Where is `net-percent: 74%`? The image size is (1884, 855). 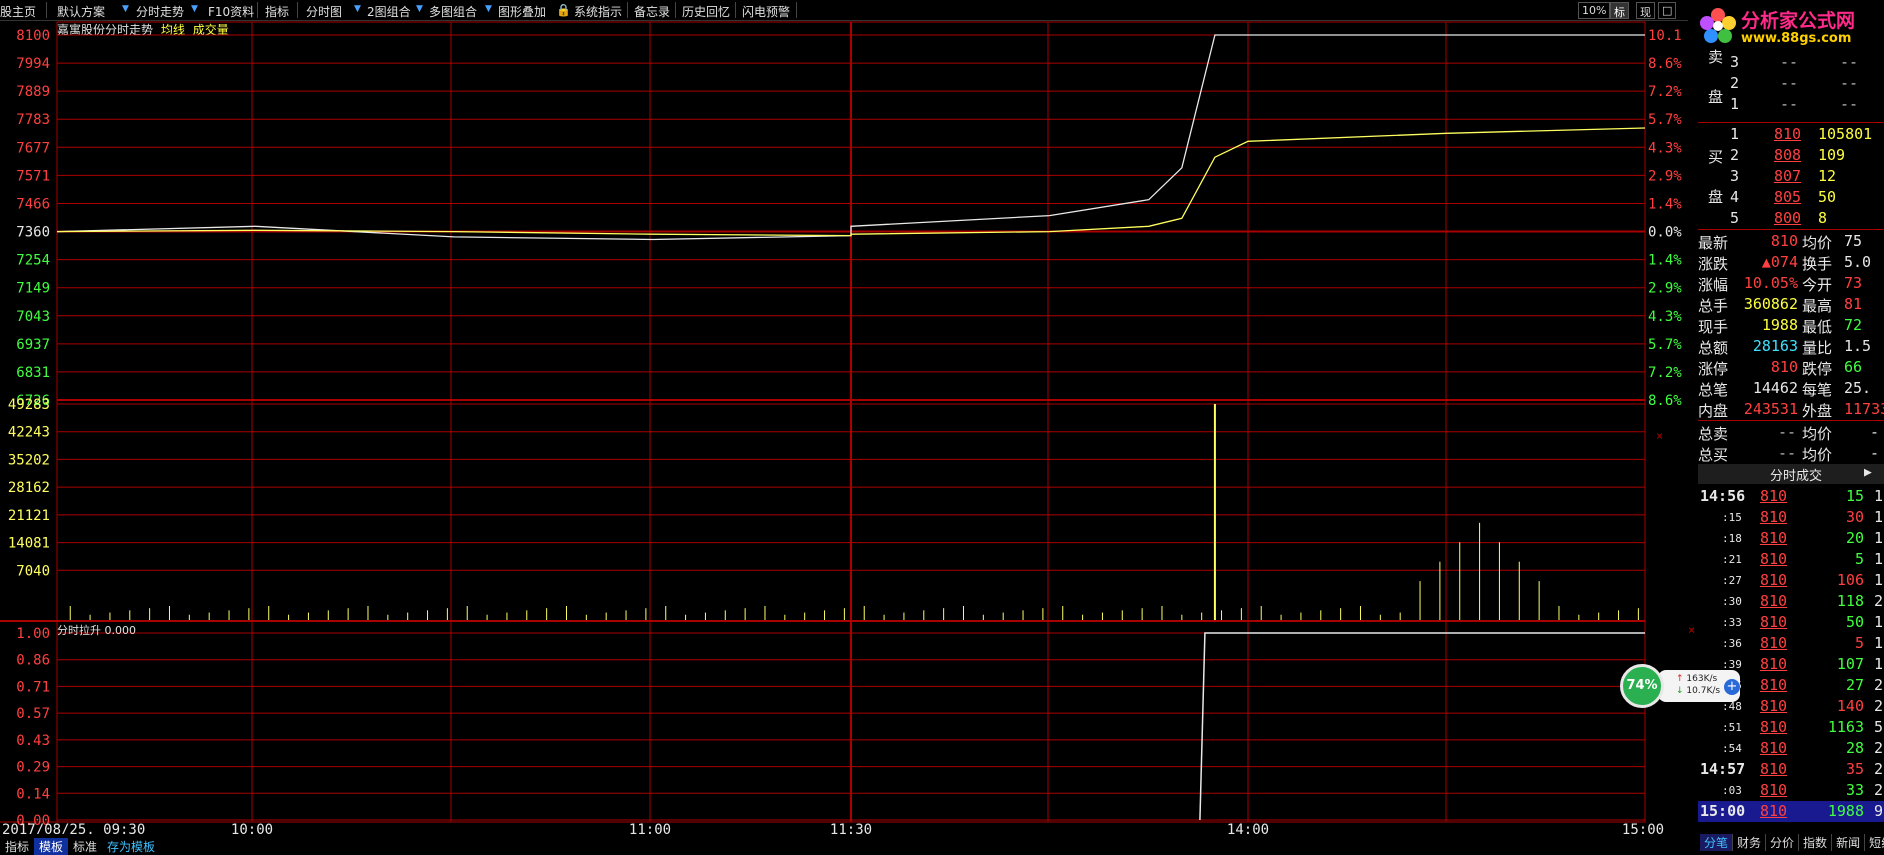 net-percent: 74% is located at coordinates (1642, 686).